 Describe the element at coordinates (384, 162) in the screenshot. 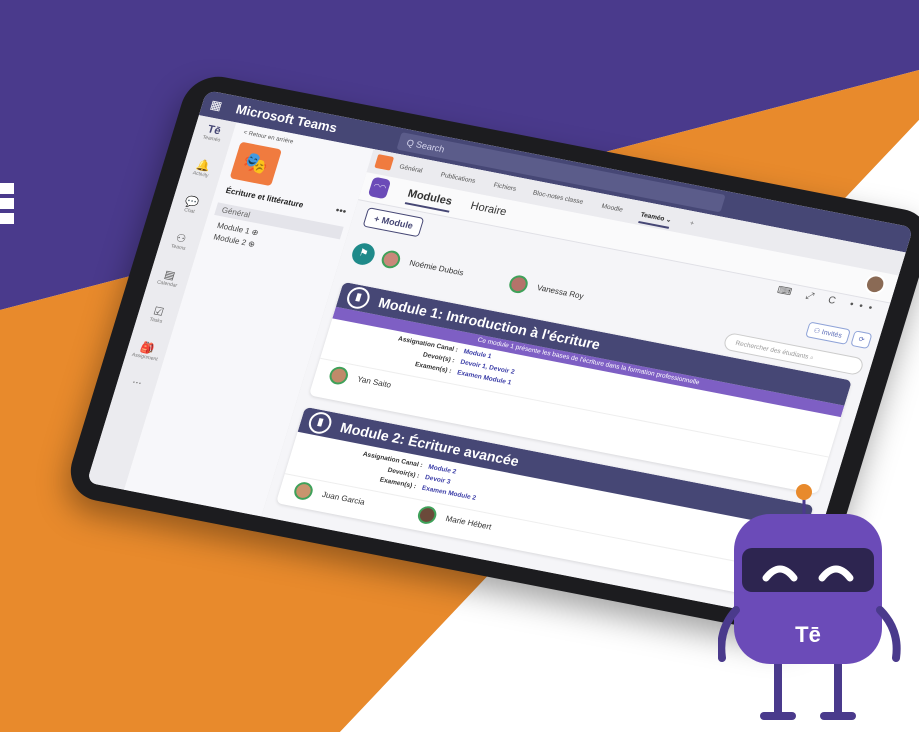

I see `channel-logo-icon` at that location.